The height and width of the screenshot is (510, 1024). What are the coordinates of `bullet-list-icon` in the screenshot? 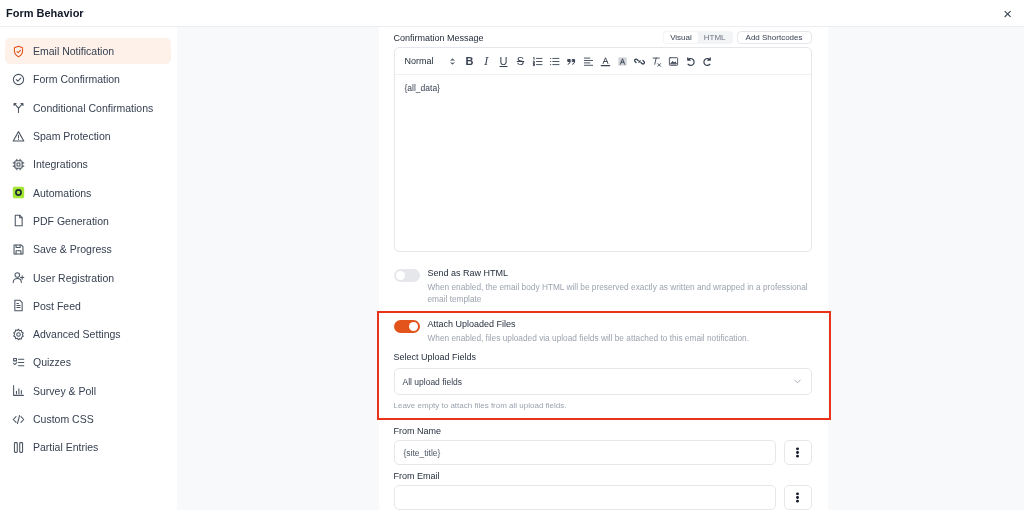 It's located at (554, 61).